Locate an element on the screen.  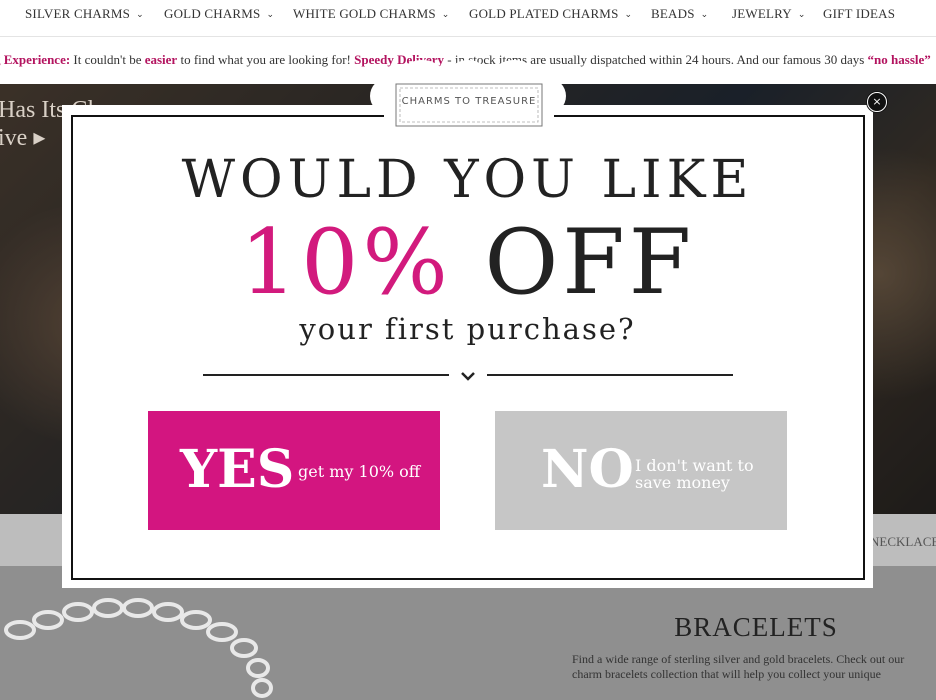
section-title-bracelets: BRACELETS is located at coordinates (756, 627).